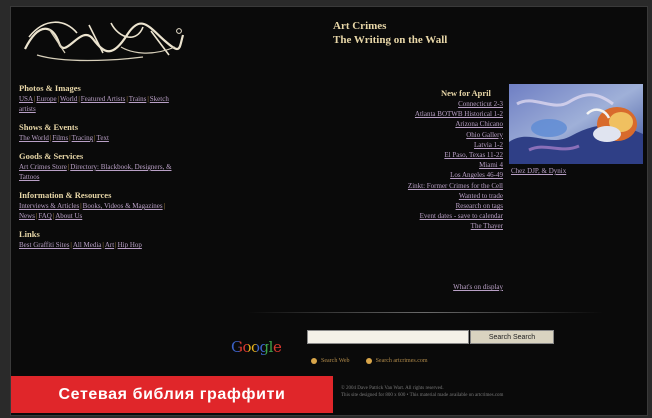 This screenshot has width=652, height=418. I want to click on google-logo-text: Google, so click(256, 347).